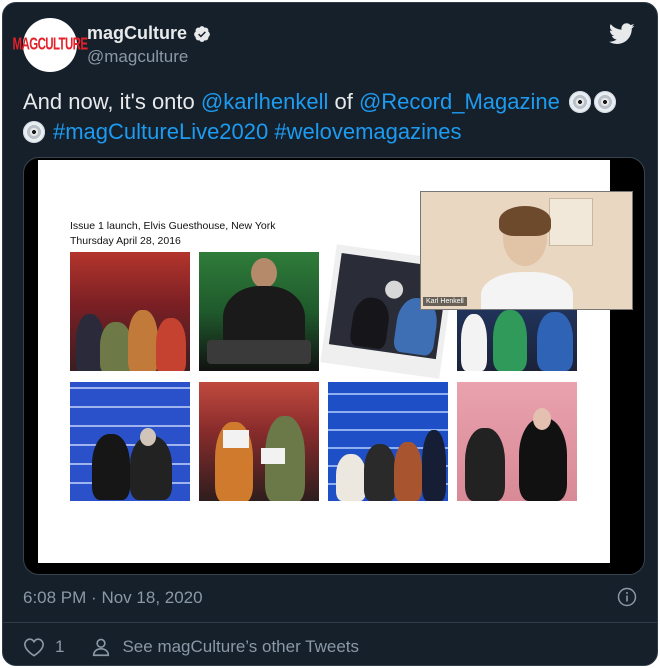 The width and height of the screenshot is (660, 668). I want to click on twitter-bird-icon, so click(622, 34).